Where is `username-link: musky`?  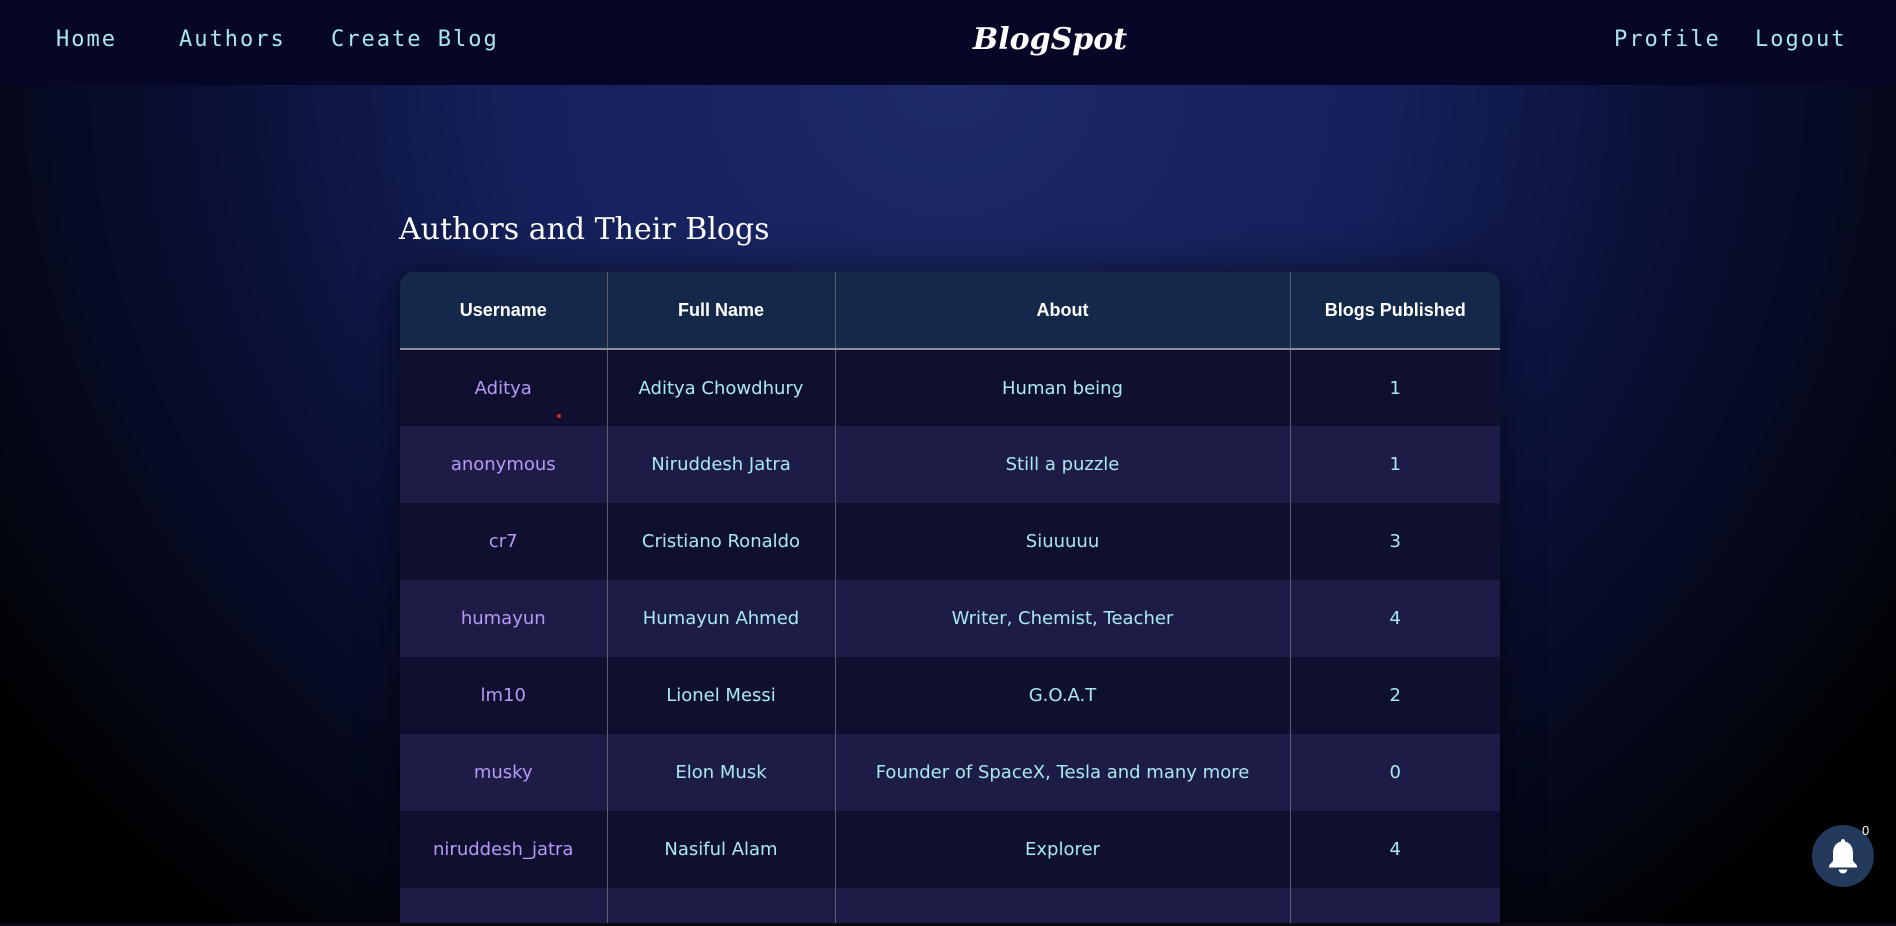
username-link: musky is located at coordinates (504, 772).